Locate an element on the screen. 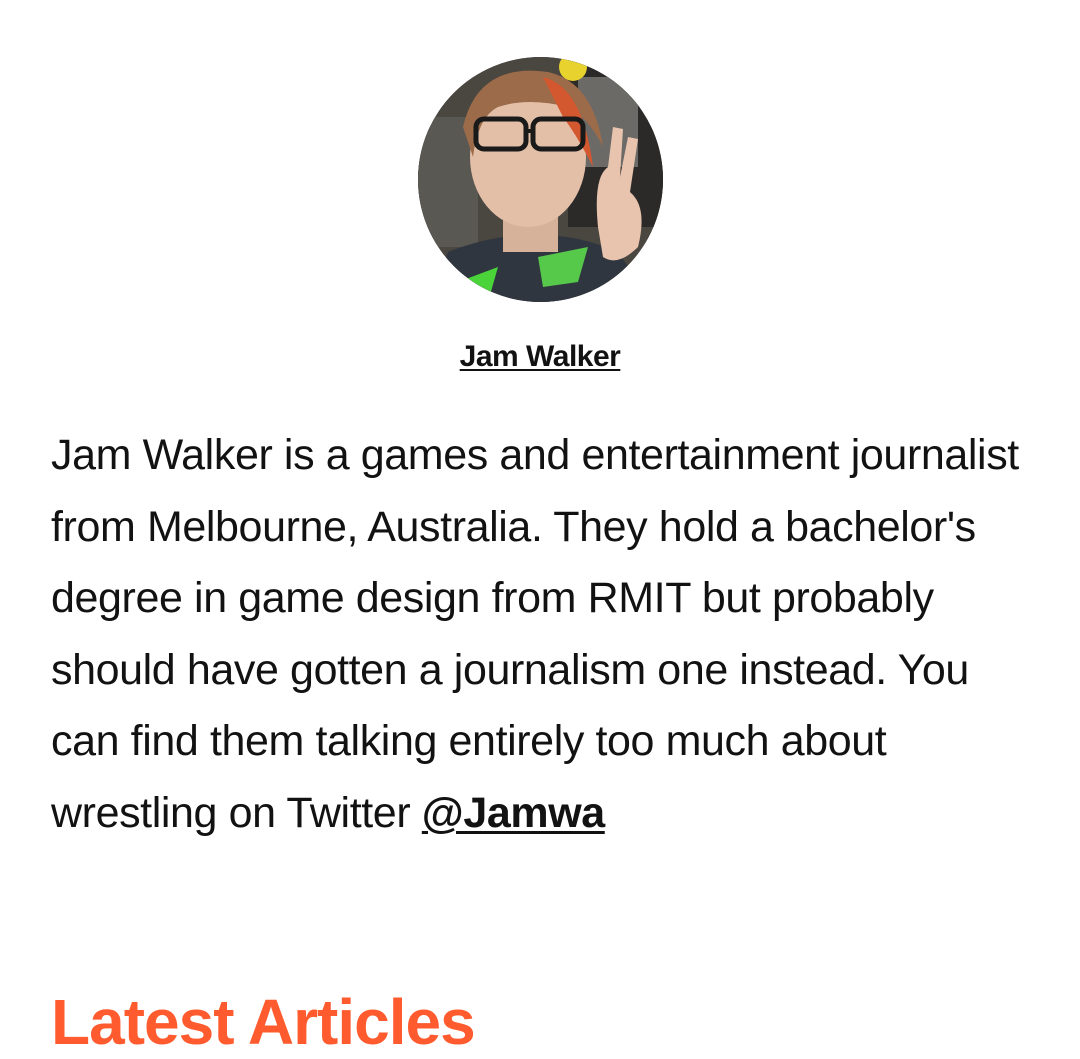 This screenshot has width=1080, height=1059. author-profile-link: Jam Walker is located at coordinates (540, 356).